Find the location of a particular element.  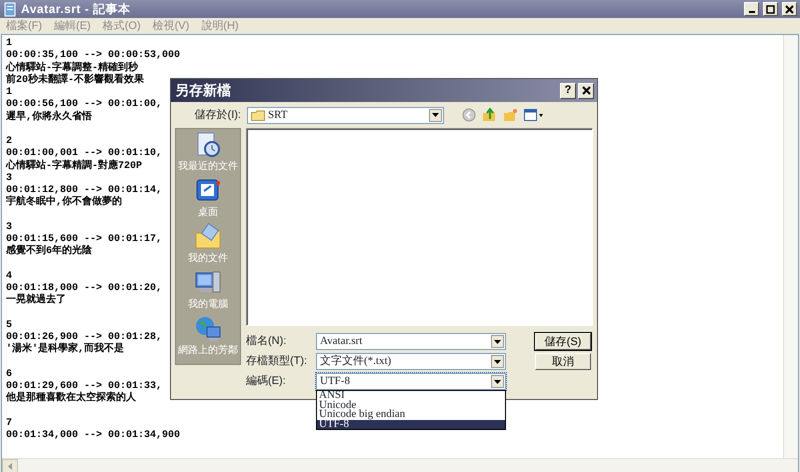

text-line: 前20秒未翻譯-不影響觀看效果 is located at coordinates (75, 80).